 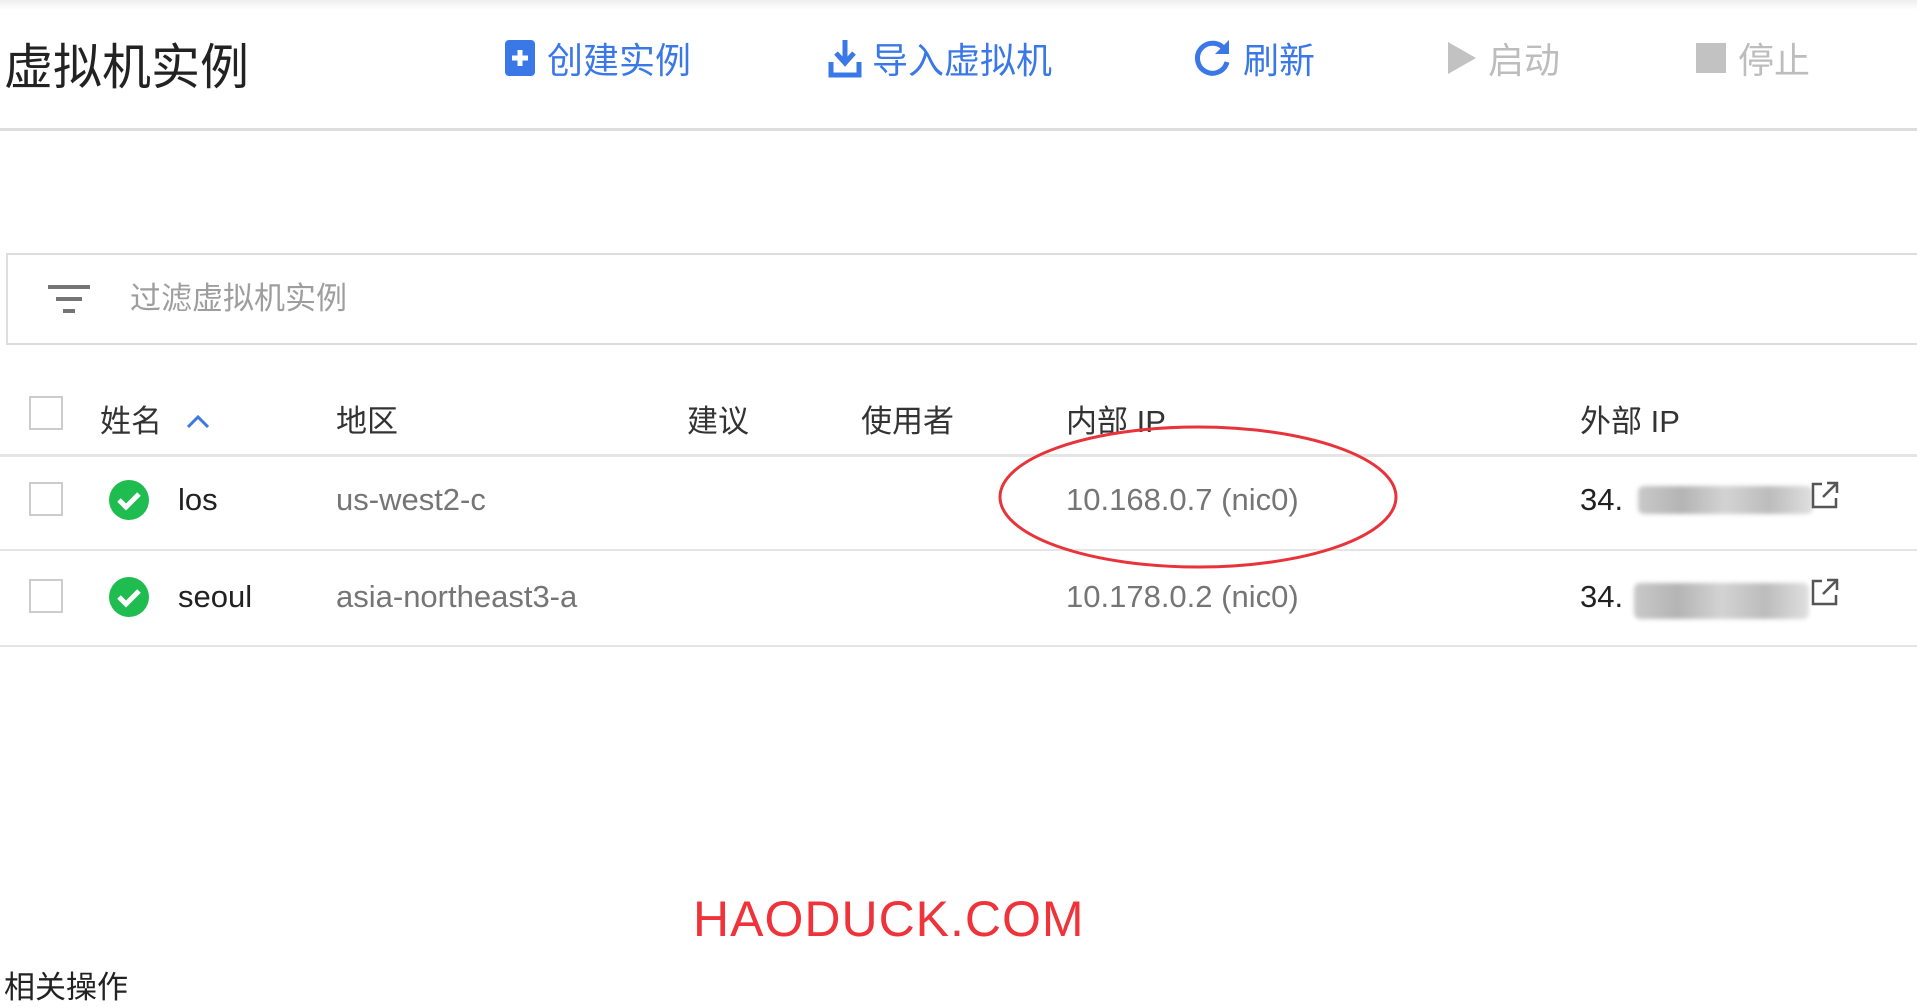 What do you see at coordinates (958, 5) in the screenshot?
I see `top-shadow` at bounding box center [958, 5].